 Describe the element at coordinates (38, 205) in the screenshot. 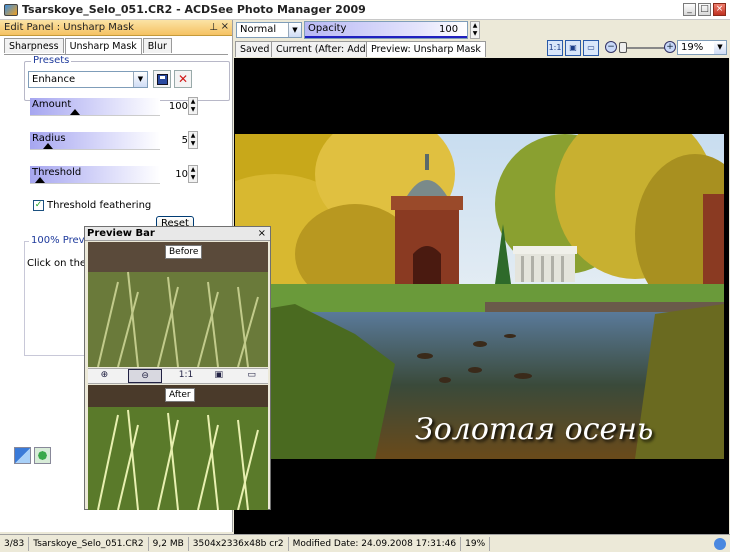

I see `threshold-feathering-checkbox: ✓` at that location.